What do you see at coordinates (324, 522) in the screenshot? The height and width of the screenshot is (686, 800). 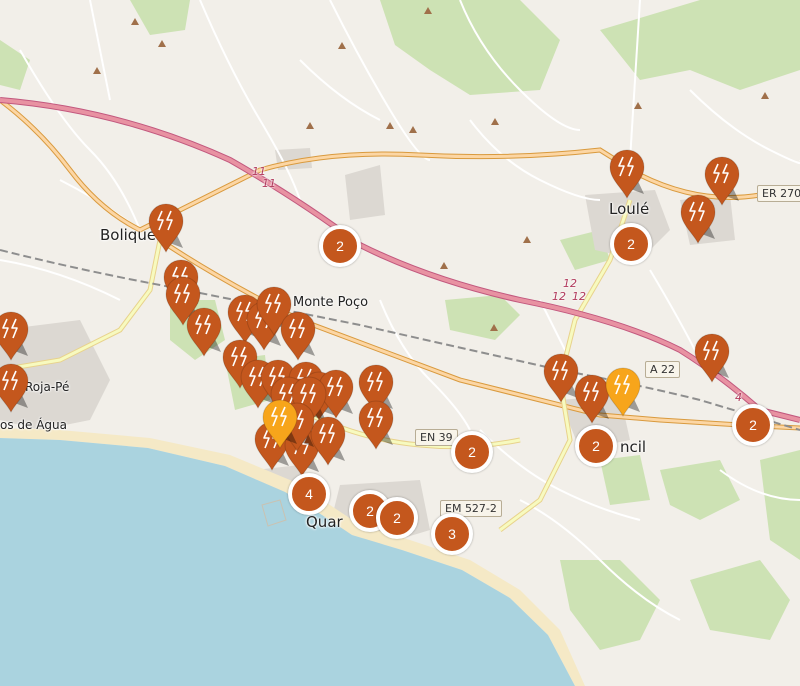 I see `place-label: Quar` at bounding box center [324, 522].